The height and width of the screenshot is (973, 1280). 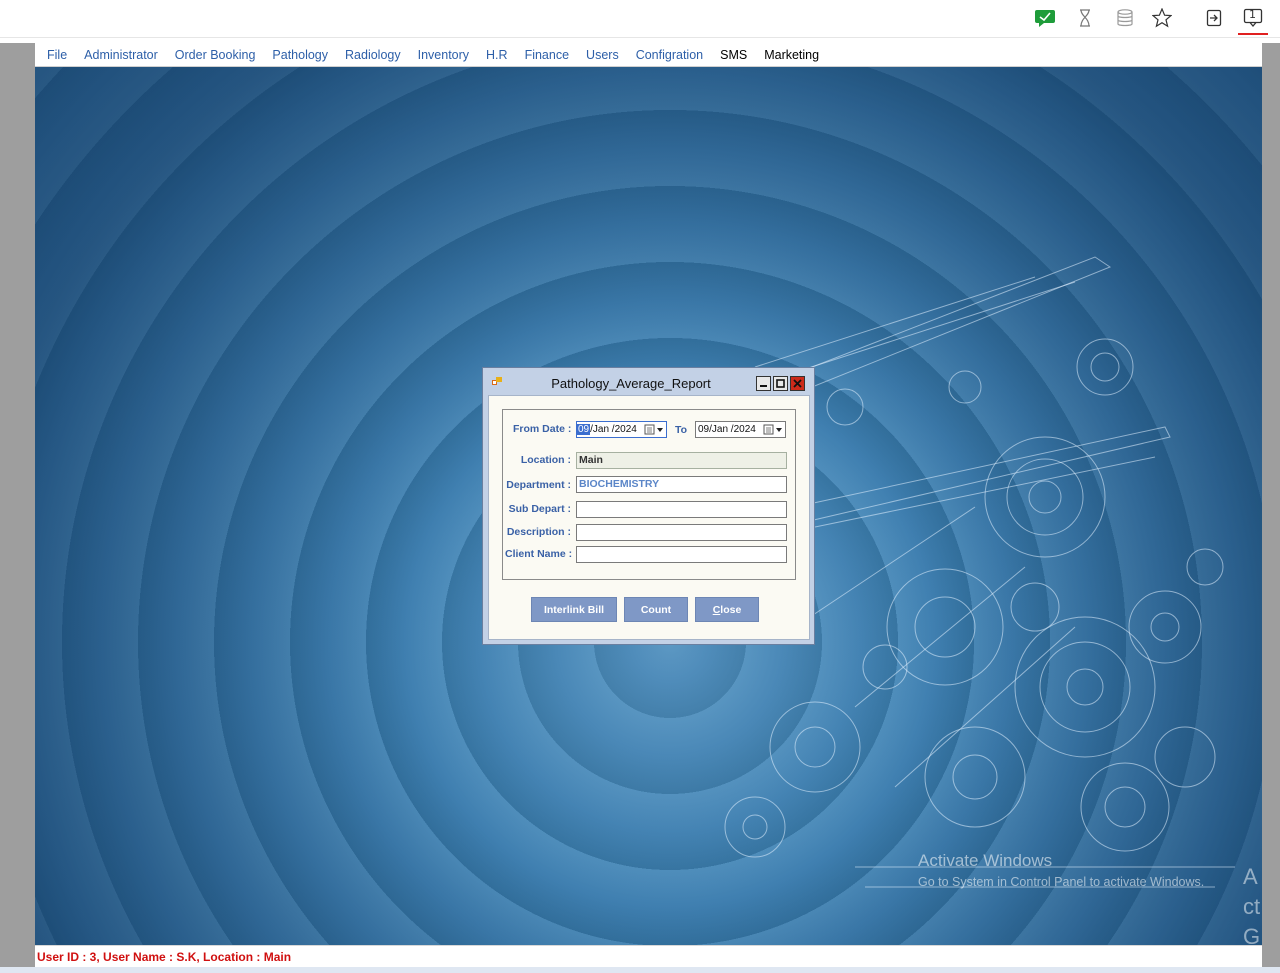 What do you see at coordinates (727, 429) in the screenshot?
I see `to-date-value: 09/Jan /2024` at bounding box center [727, 429].